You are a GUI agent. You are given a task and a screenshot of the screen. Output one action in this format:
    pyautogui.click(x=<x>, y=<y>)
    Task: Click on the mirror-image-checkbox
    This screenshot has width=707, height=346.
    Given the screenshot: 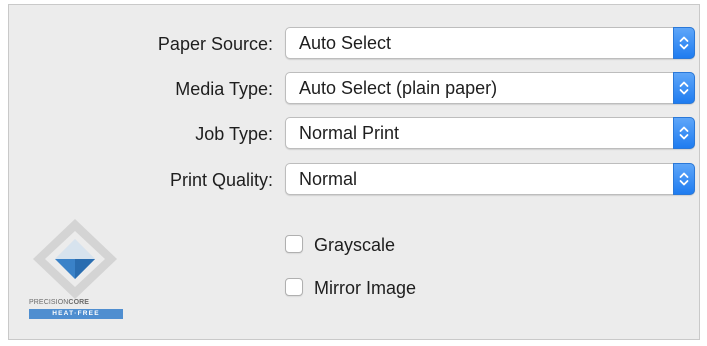 What is the action you would take?
    pyautogui.click(x=294, y=287)
    